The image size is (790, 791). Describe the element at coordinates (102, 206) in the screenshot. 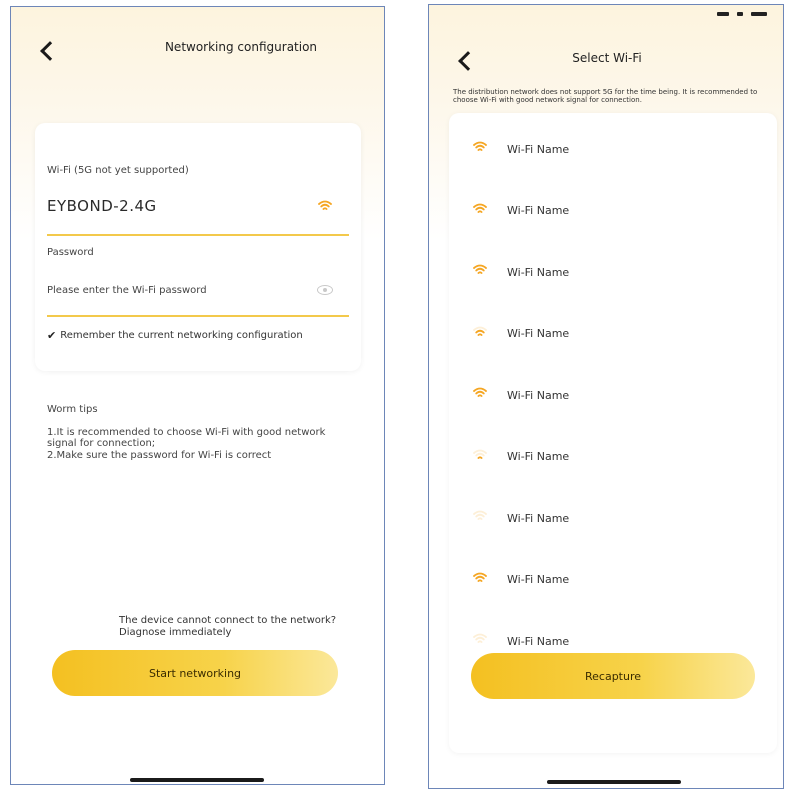

I see `wifi-ssid-field: EYBOND-2.4G` at that location.